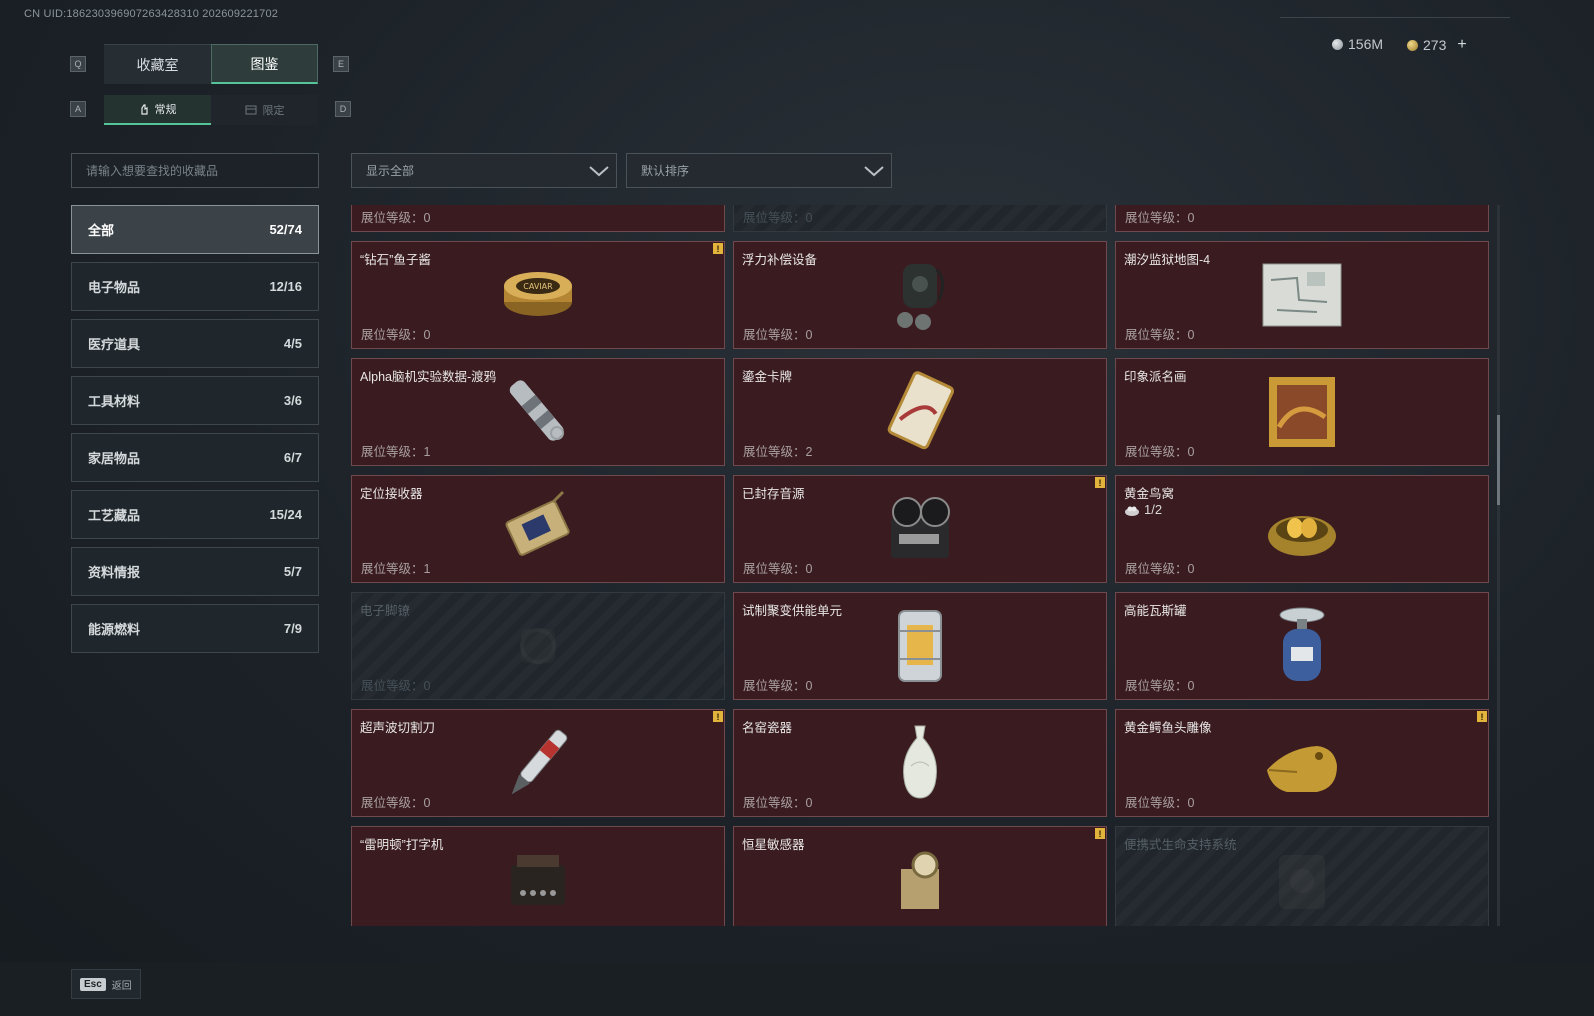  Describe the element at coordinates (78, 64) in the screenshot. I see `key-q-hint: Q` at that location.